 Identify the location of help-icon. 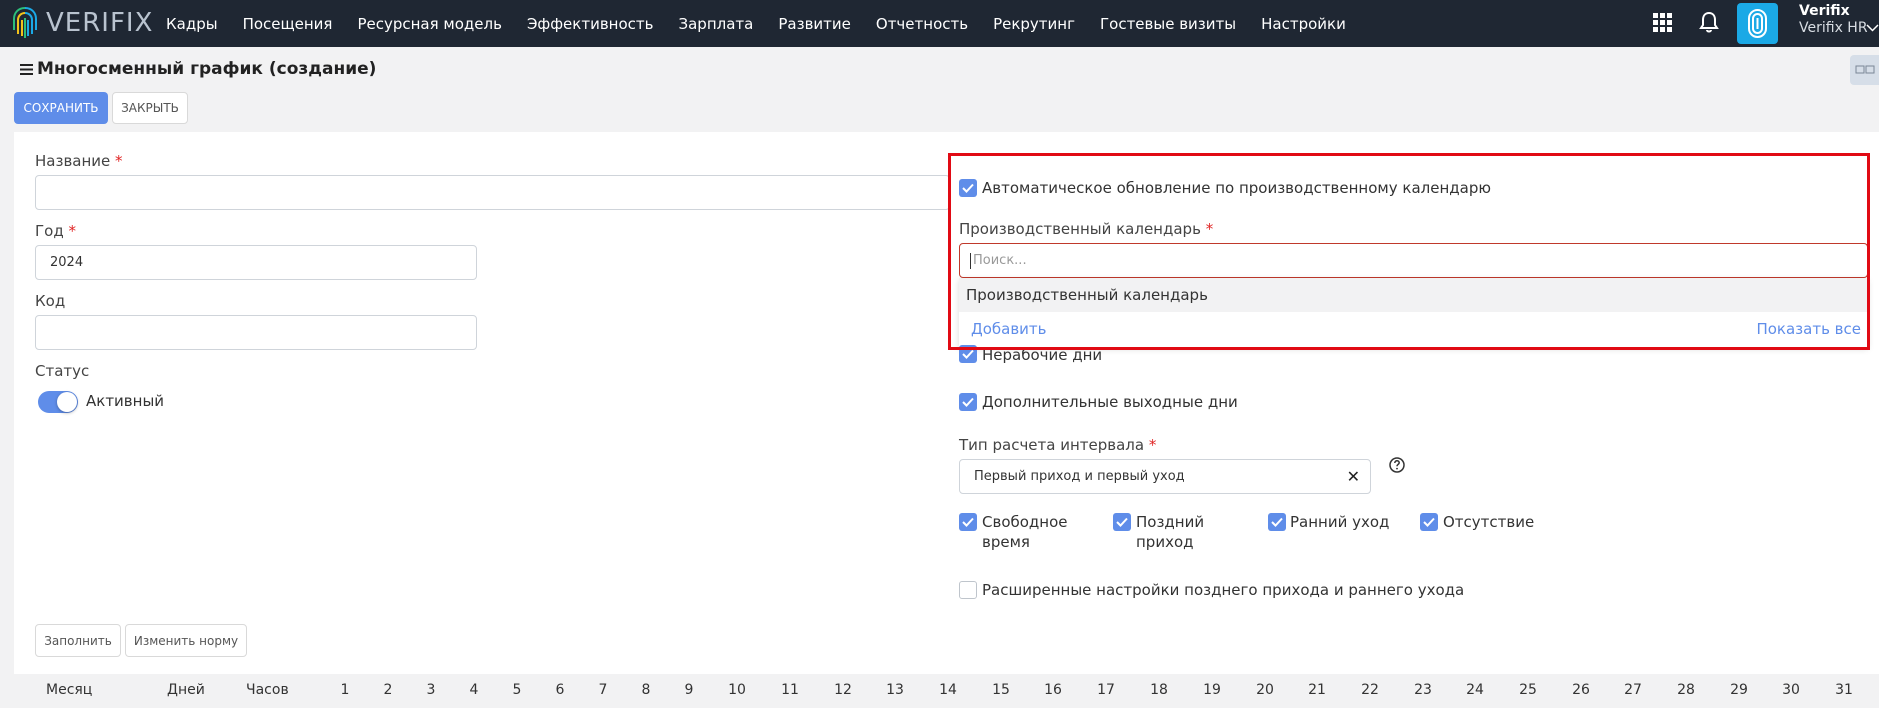
(1397, 465).